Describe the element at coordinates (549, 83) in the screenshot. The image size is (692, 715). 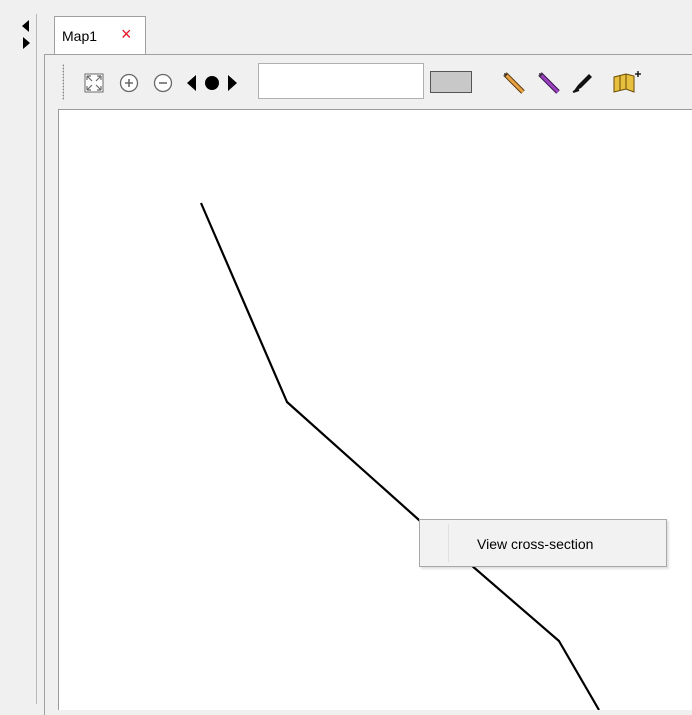
I see `draw-line-purple-icon` at that location.